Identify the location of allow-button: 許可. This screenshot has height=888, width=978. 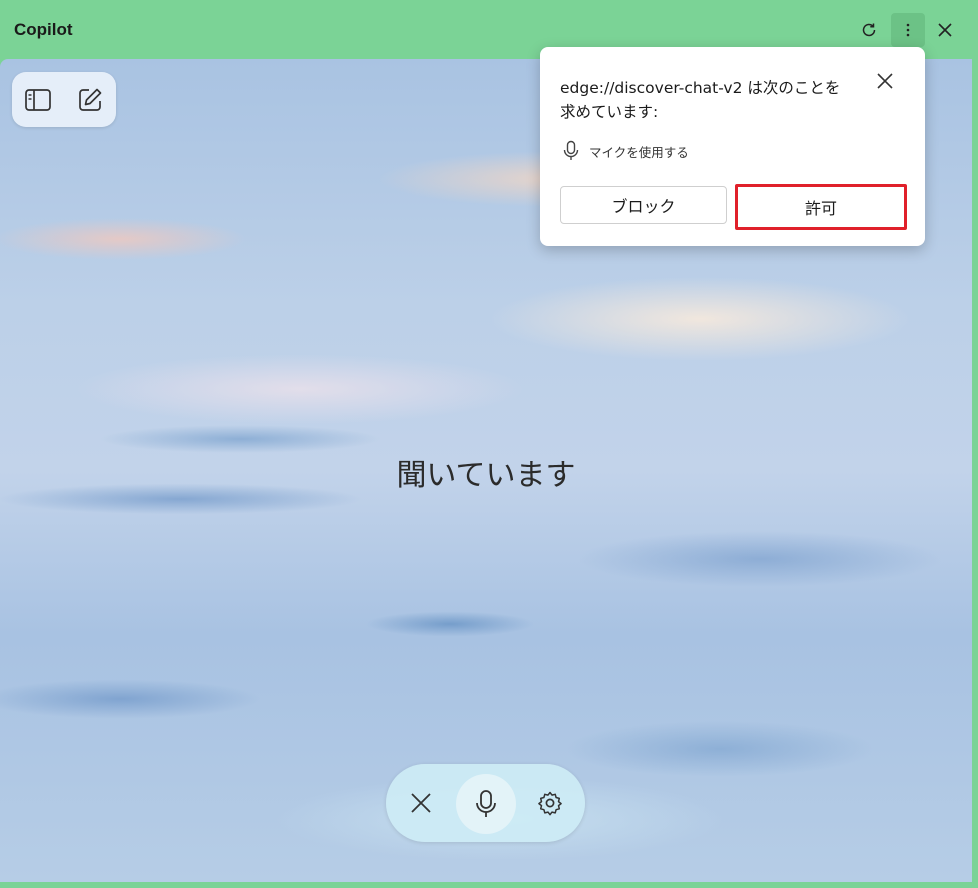
(821, 207).